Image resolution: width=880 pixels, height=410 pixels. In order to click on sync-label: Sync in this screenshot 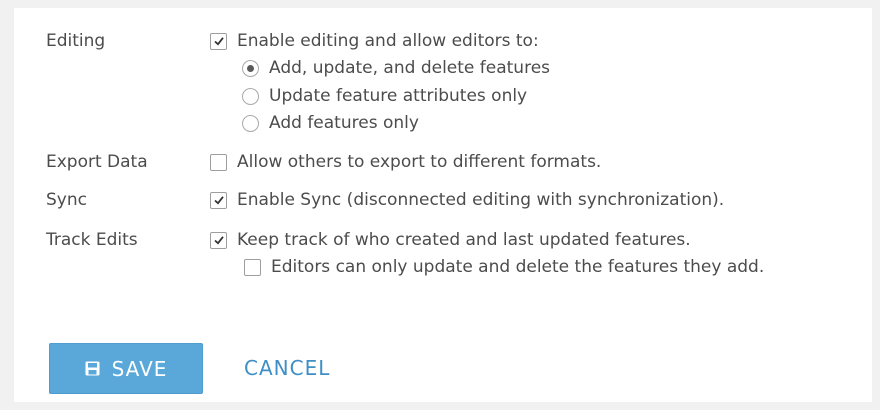, I will do `click(66, 200)`.